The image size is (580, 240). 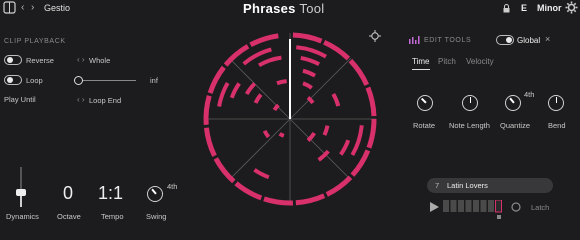 What do you see at coordinates (424, 125) in the screenshot?
I see `rotate-label: Rotate` at bounding box center [424, 125].